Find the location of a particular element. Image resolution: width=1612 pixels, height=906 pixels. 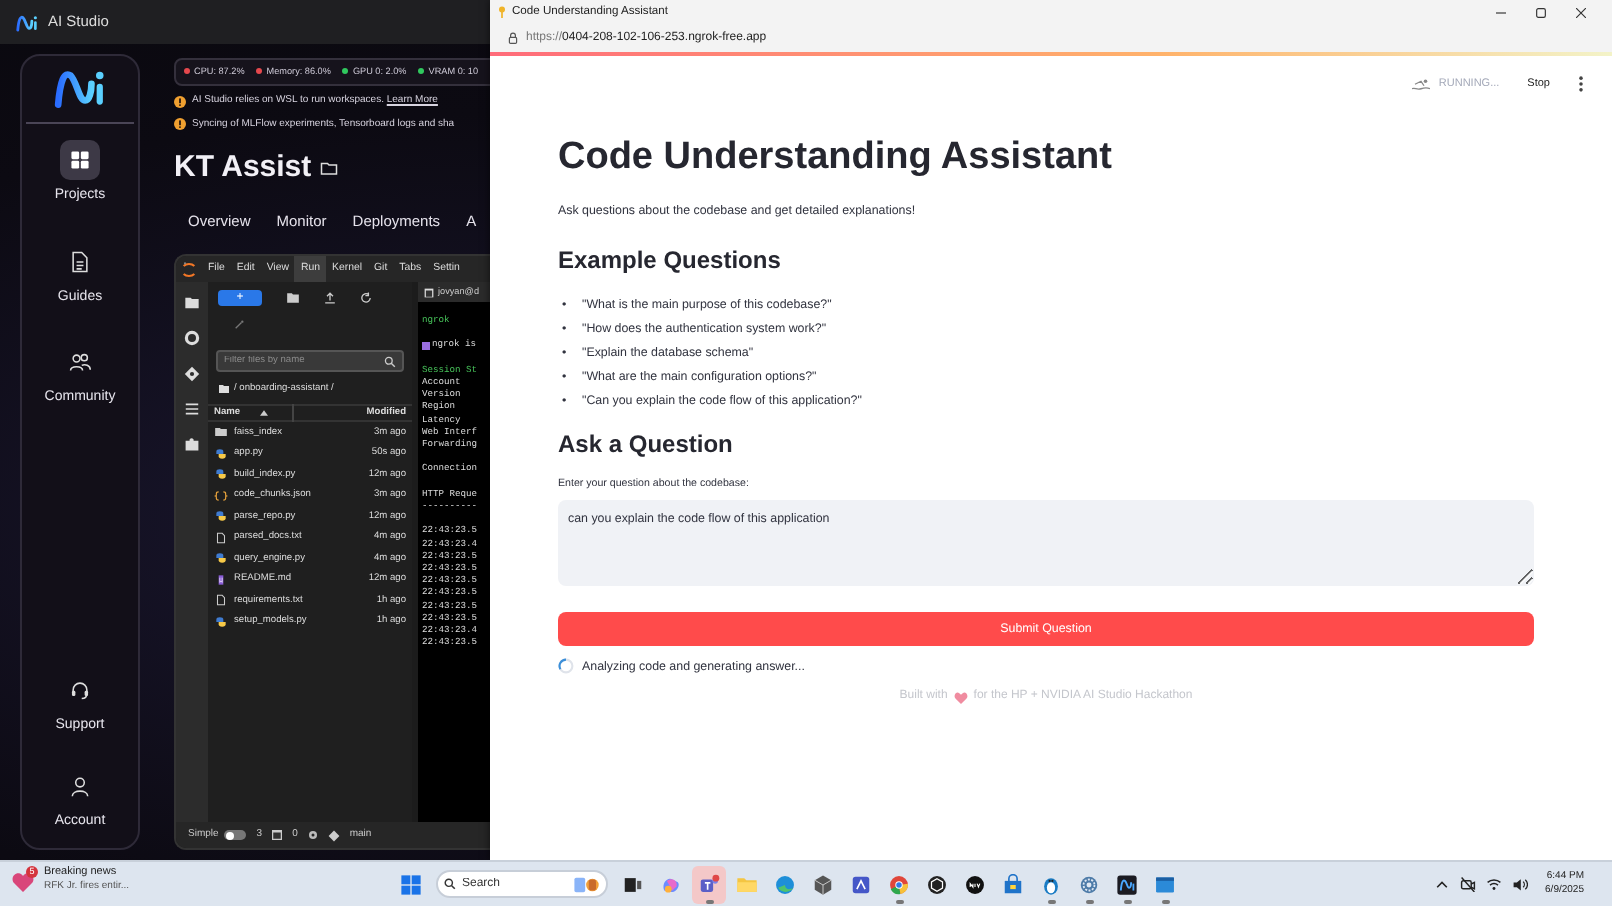

square-icon is located at coordinates (426, 346).